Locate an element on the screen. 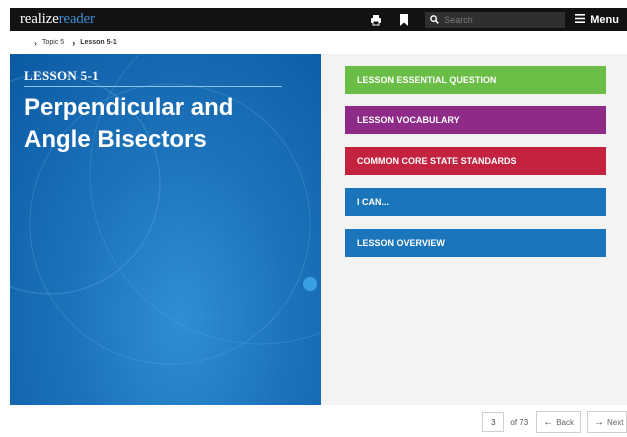 Image resolution: width=627 pixels, height=437 pixels. page-number-box is located at coordinates (493, 422).